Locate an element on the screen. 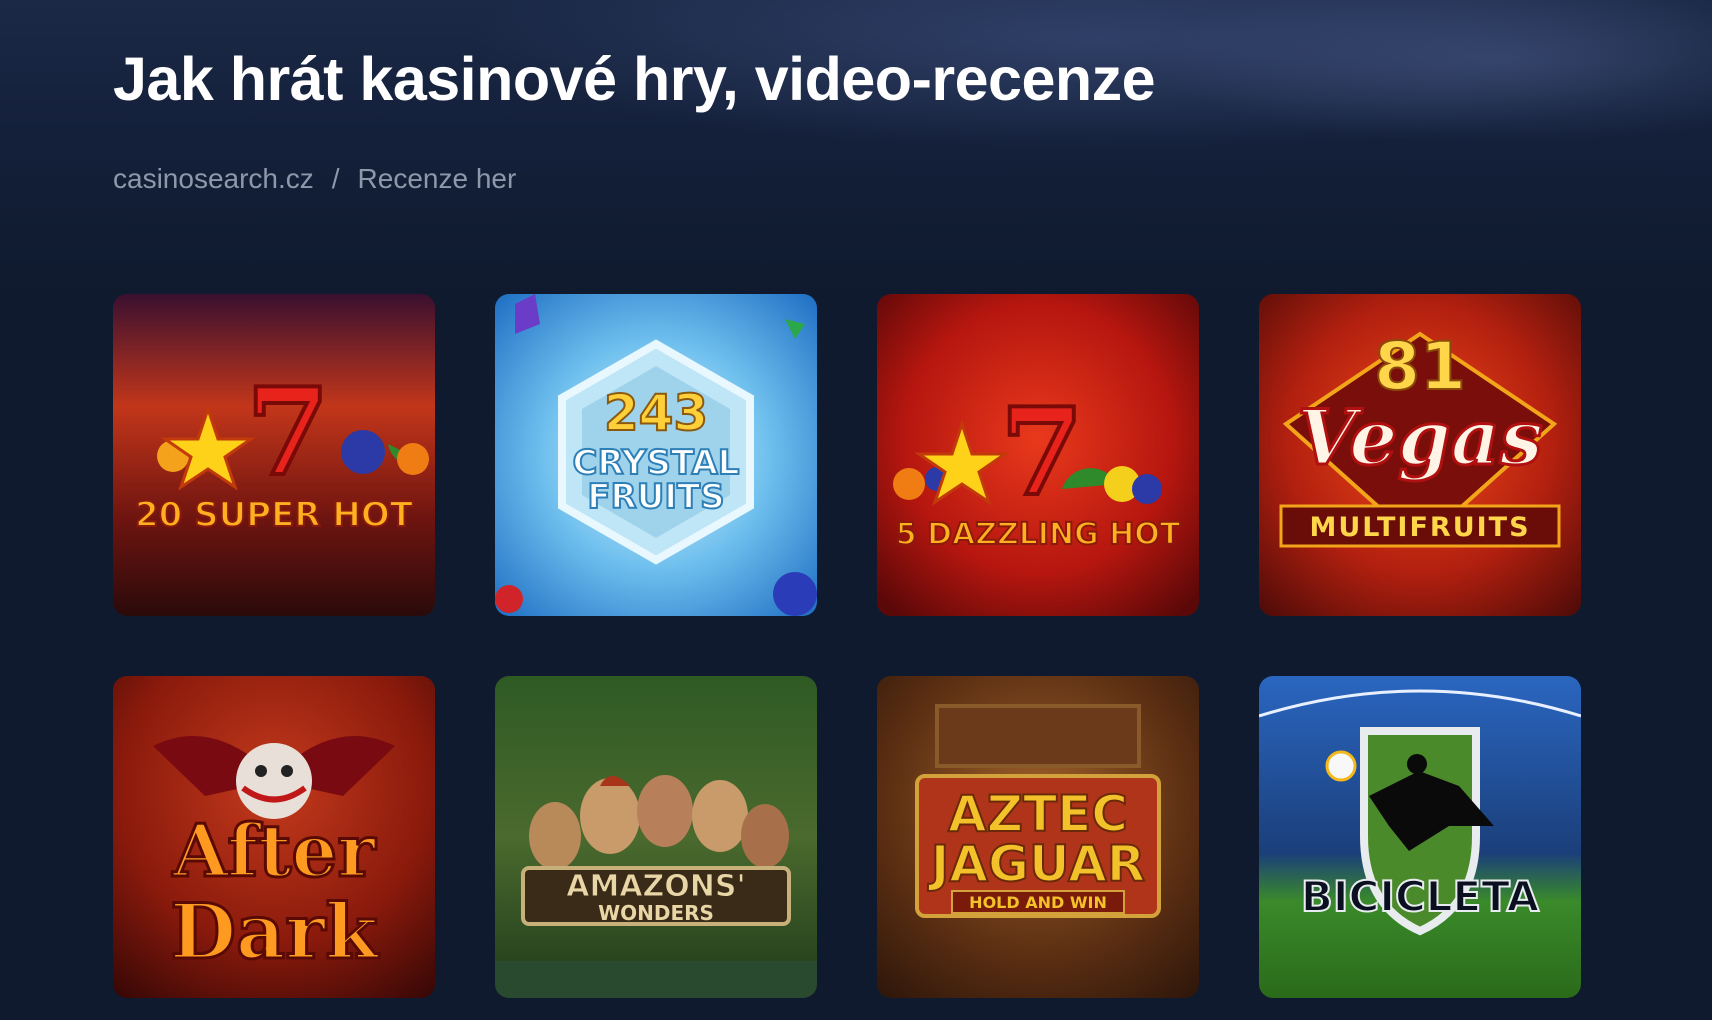  game-tagline: HOLD AND WIN is located at coordinates (1038, 902).